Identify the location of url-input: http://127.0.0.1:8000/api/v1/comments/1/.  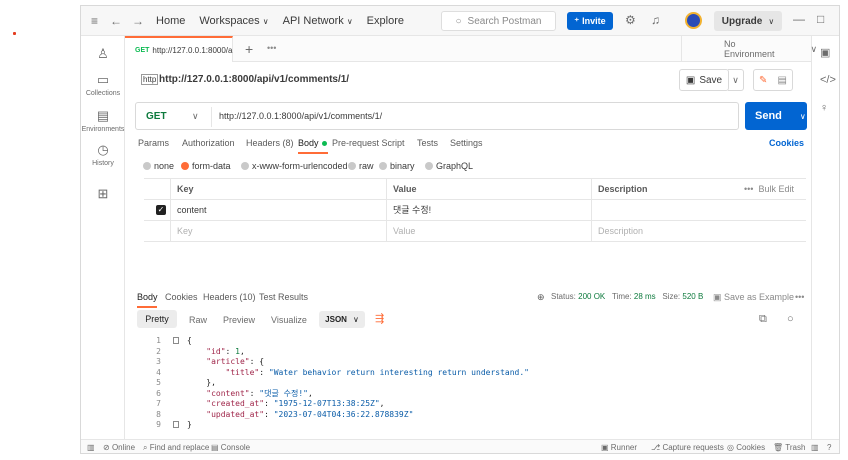
(300, 116).